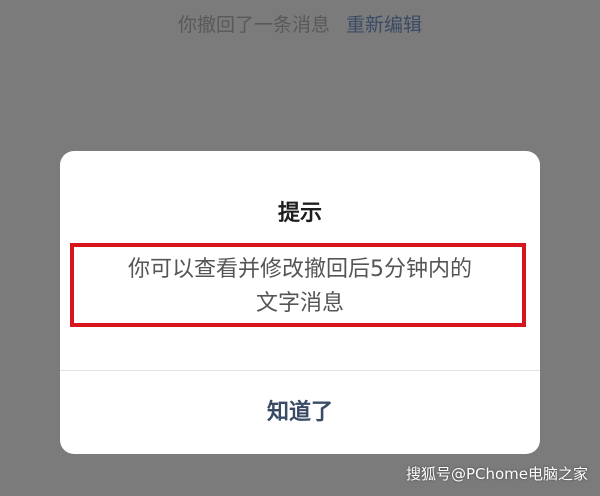  What do you see at coordinates (384, 25) in the screenshot?
I see `reedit-link: 重新编辑` at bounding box center [384, 25].